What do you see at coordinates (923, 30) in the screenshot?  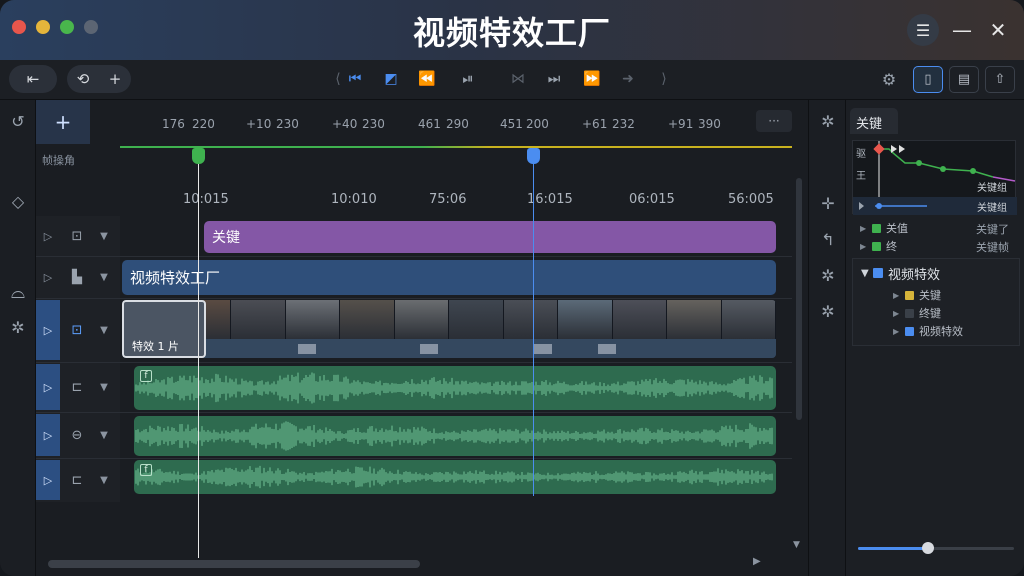 I see `menu-button: ☰` at bounding box center [923, 30].